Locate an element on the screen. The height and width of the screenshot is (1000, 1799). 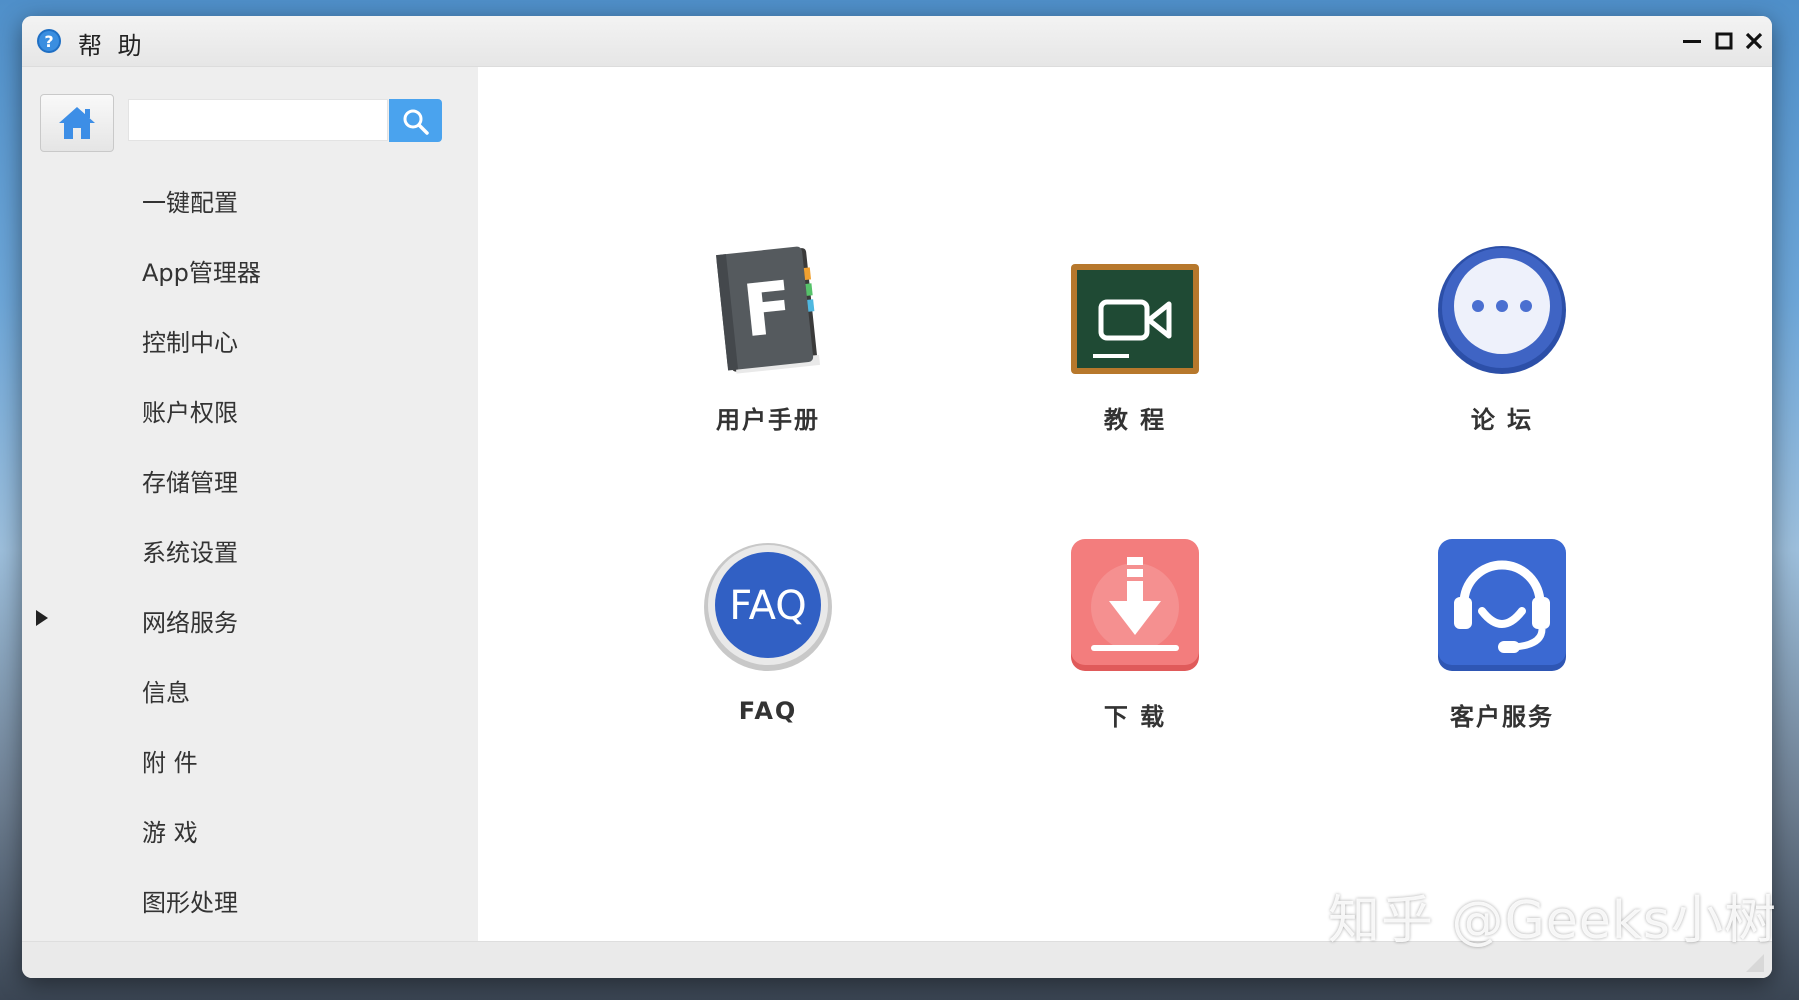
sidebar-item-label: 系统设置 is located at coordinates (190, 553).